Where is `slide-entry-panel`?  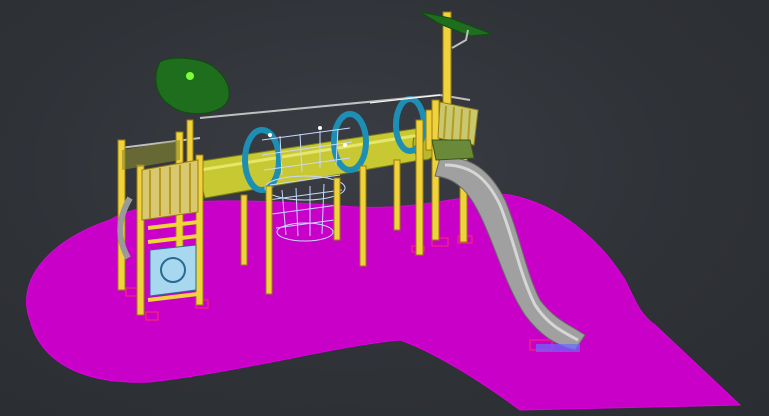
slide-entry-panel is located at coordinates (453, 150).